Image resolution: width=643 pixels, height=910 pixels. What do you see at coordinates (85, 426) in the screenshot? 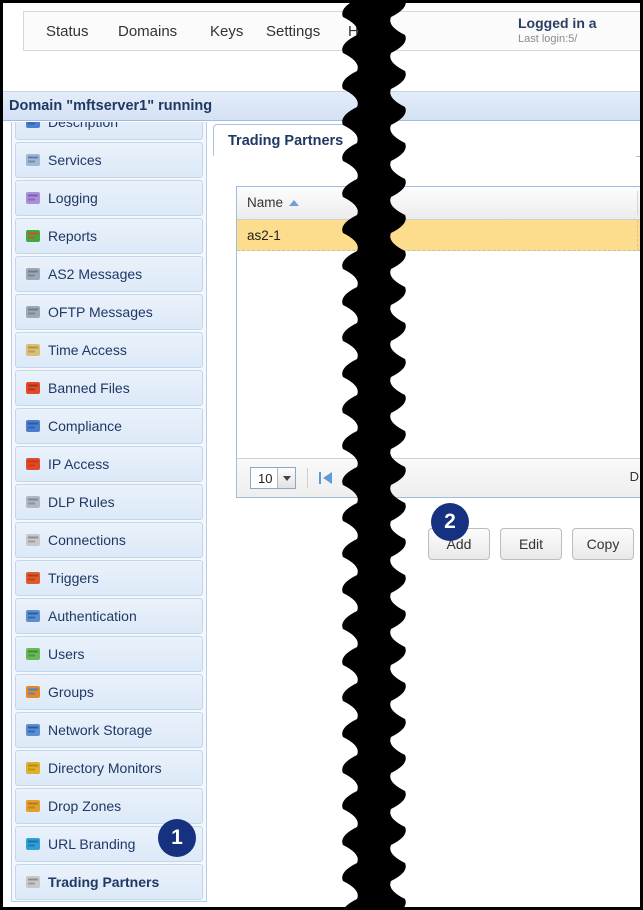
I see `sidebar-item-label: Compliance` at bounding box center [85, 426].